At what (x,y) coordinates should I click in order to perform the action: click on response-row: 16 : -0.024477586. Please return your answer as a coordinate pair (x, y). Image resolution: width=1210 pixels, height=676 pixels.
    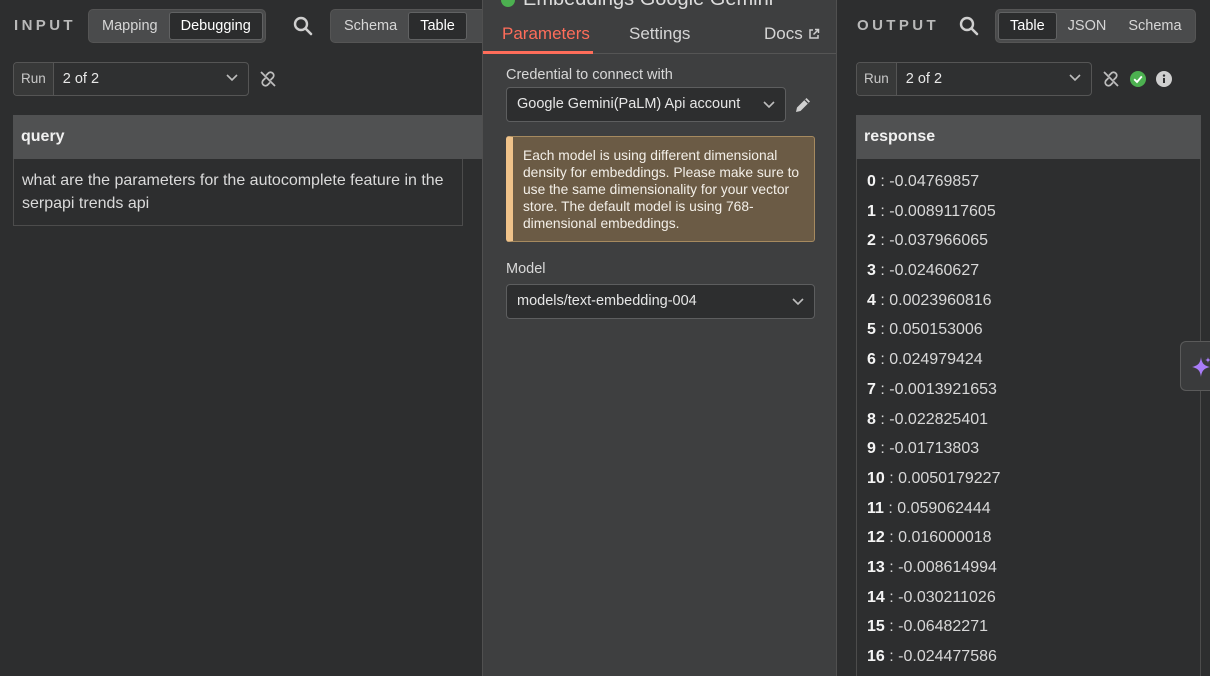
    Looking at the image, I should click on (1028, 657).